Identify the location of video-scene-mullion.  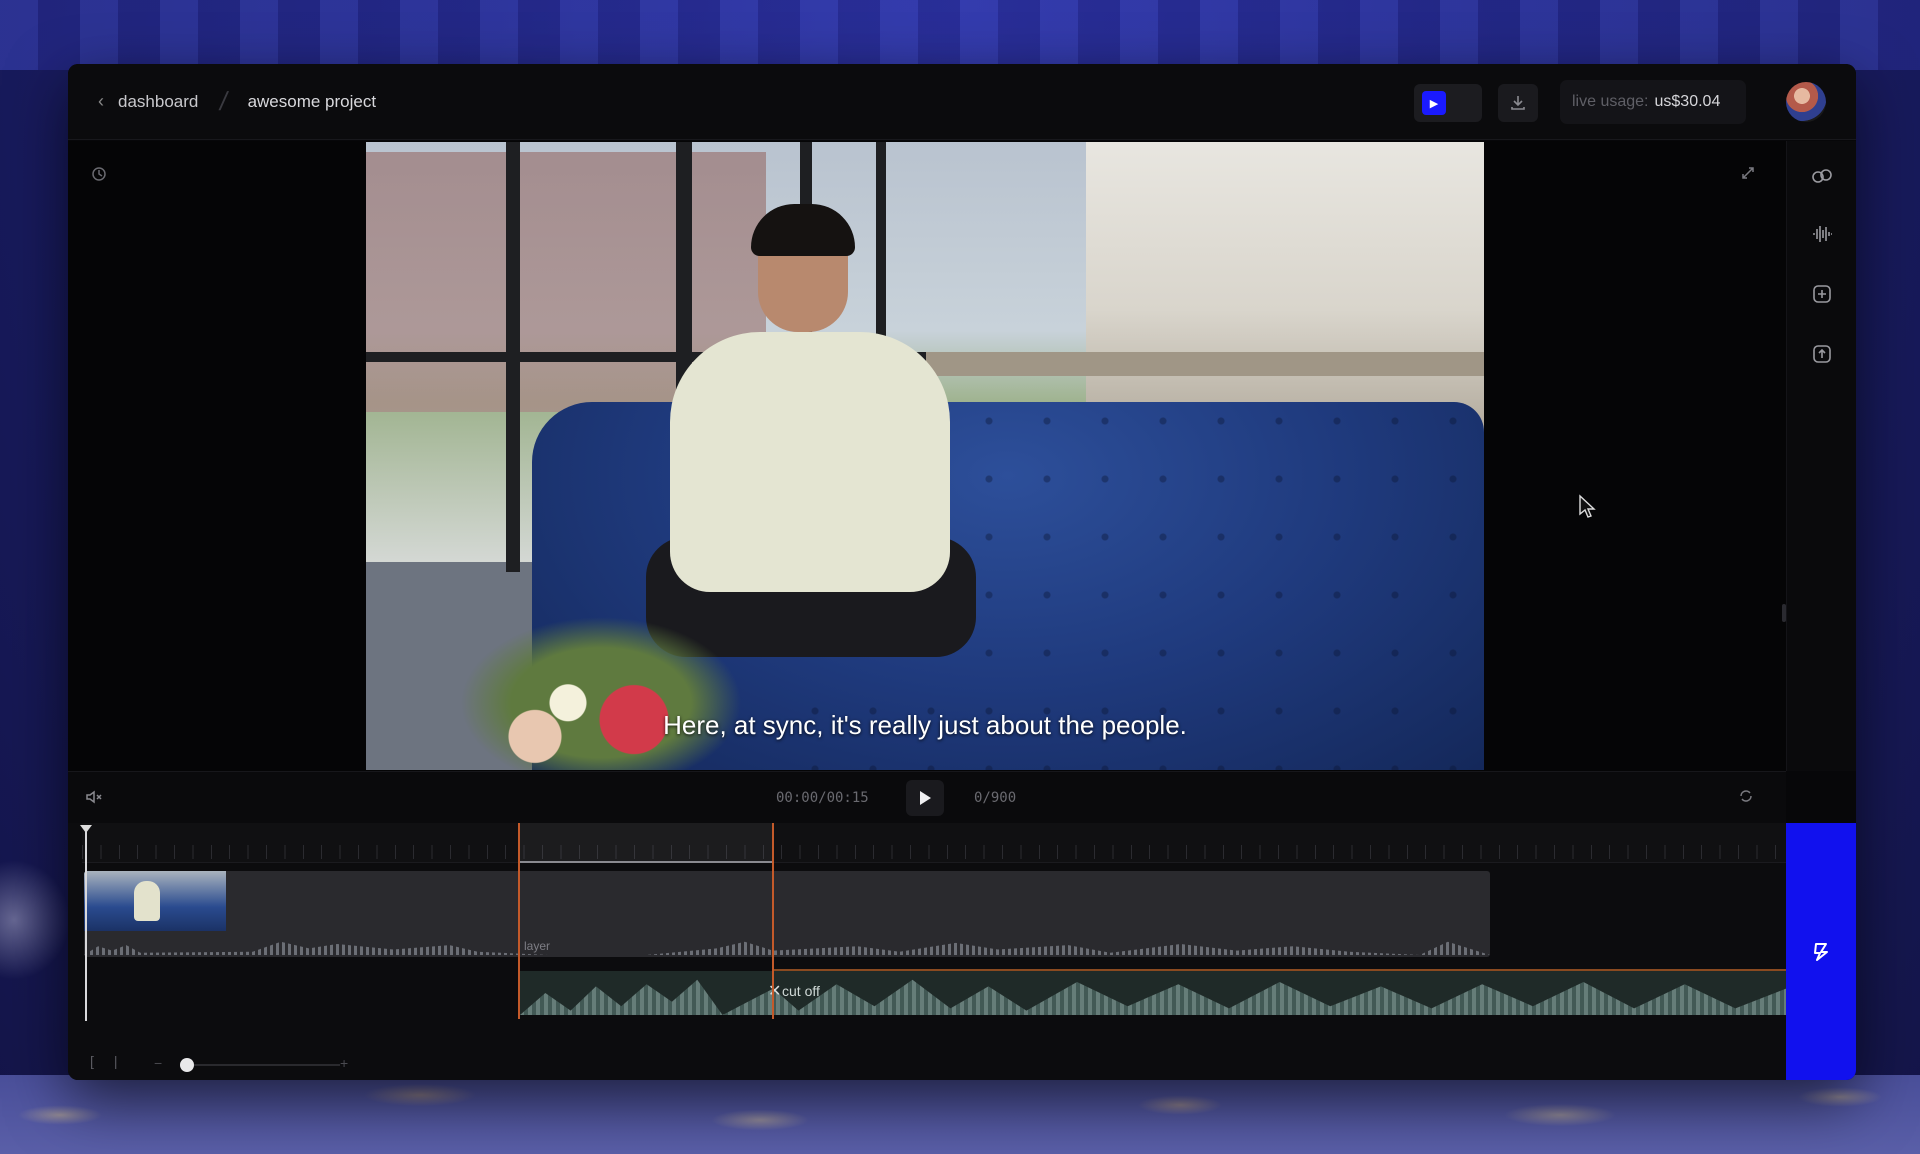
(881, 252).